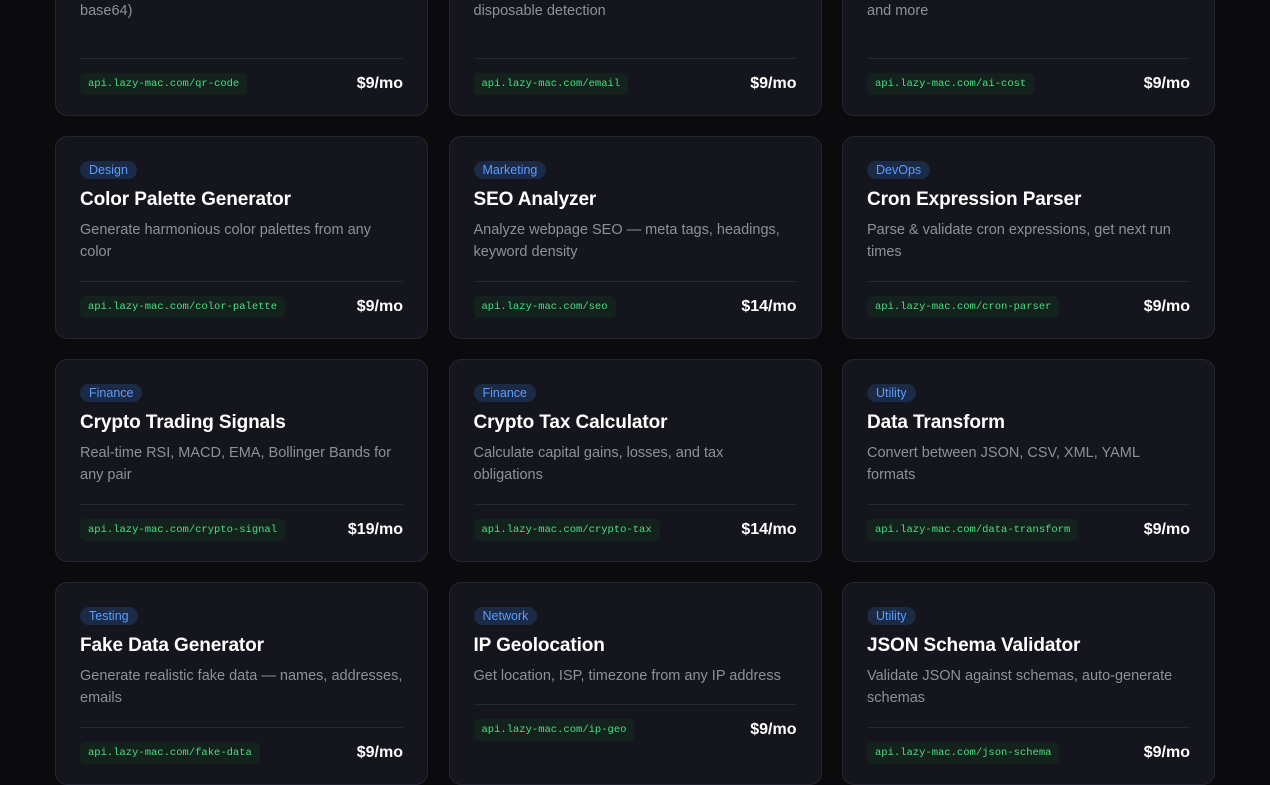  Describe the element at coordinates (963, 307) in the screenshot. I see `endpoint-url: api.lazy-mac.com/cron-parser` at that location.